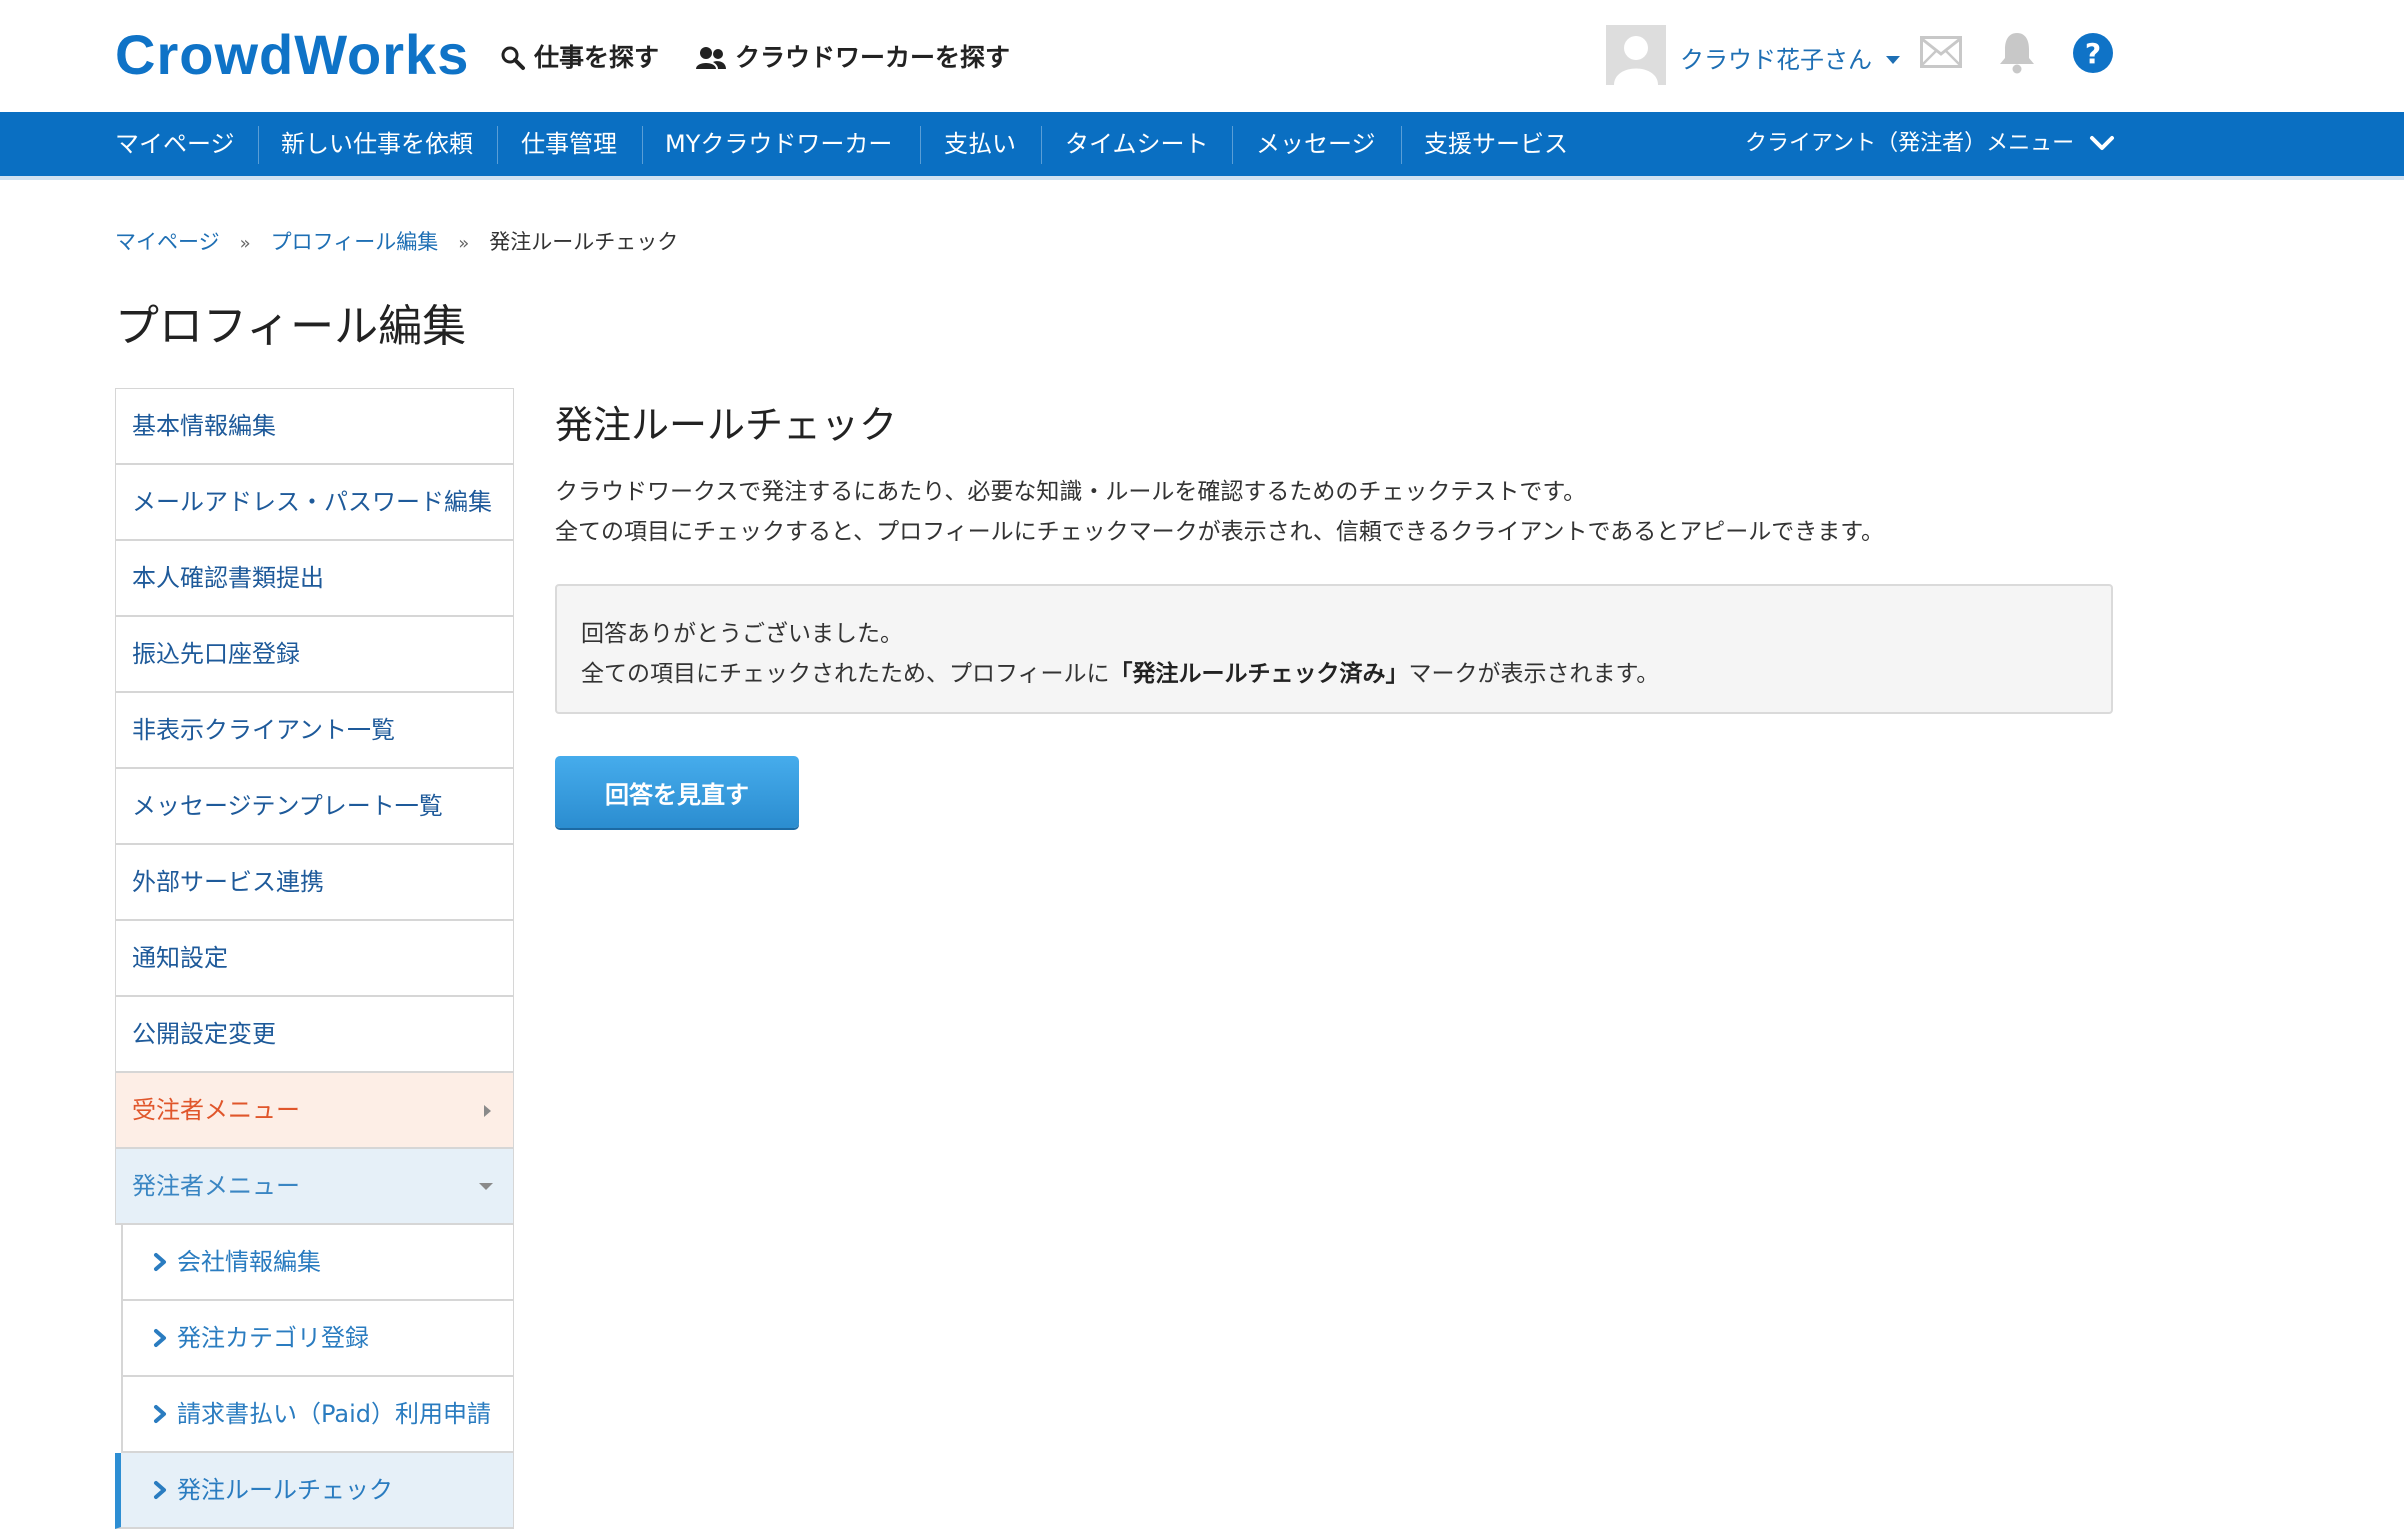  What do you see at coordinates (334, 1414) in the screenshot?
I see `sidebar-subitem-label: 請求書払い（Paid）利用申請` at bounding box center [334, 1414].